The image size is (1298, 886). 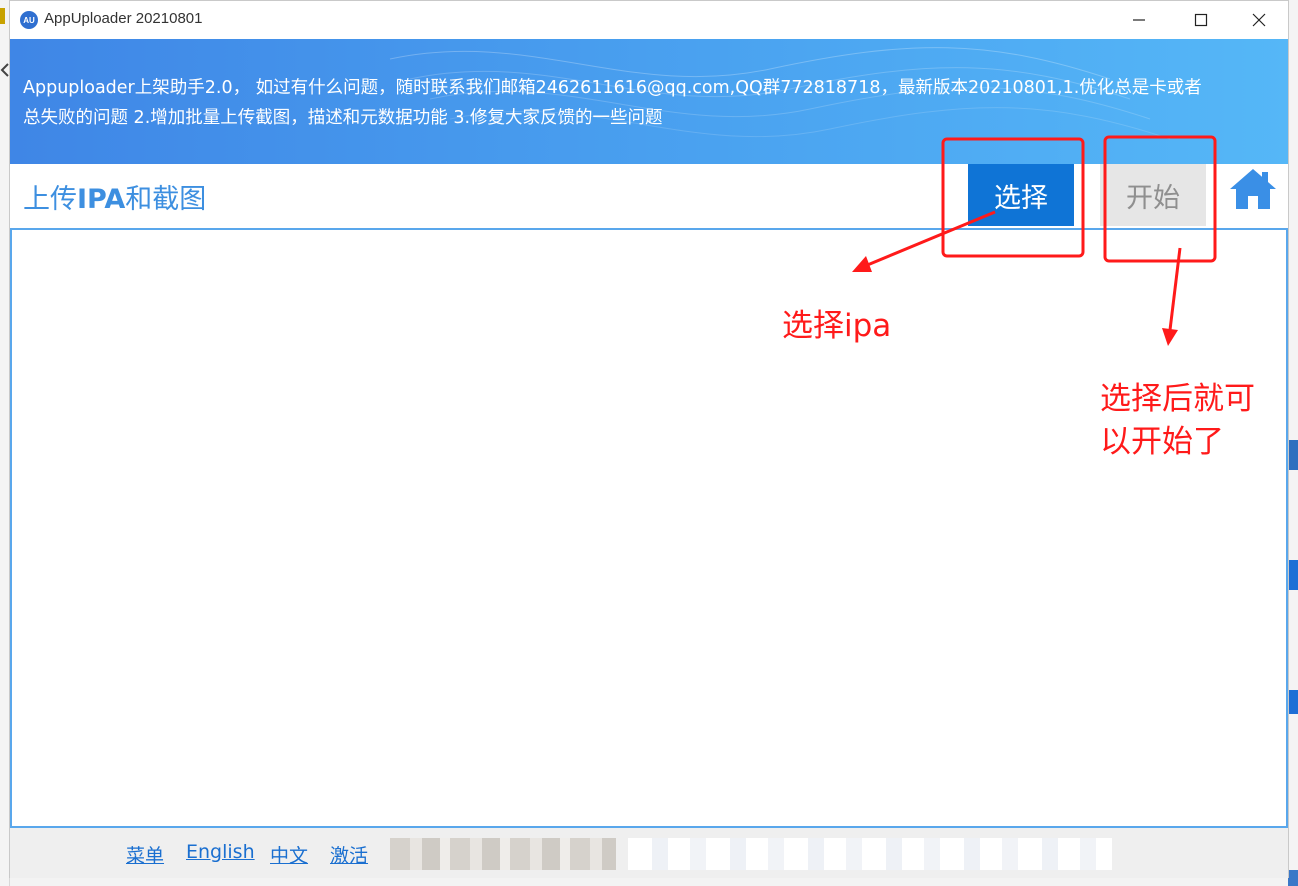 What do you see at coordinates (837, 326) in the screenshot?
I see `annotation-select-ipa: 选择ipa` at bounding box center [837, 326].